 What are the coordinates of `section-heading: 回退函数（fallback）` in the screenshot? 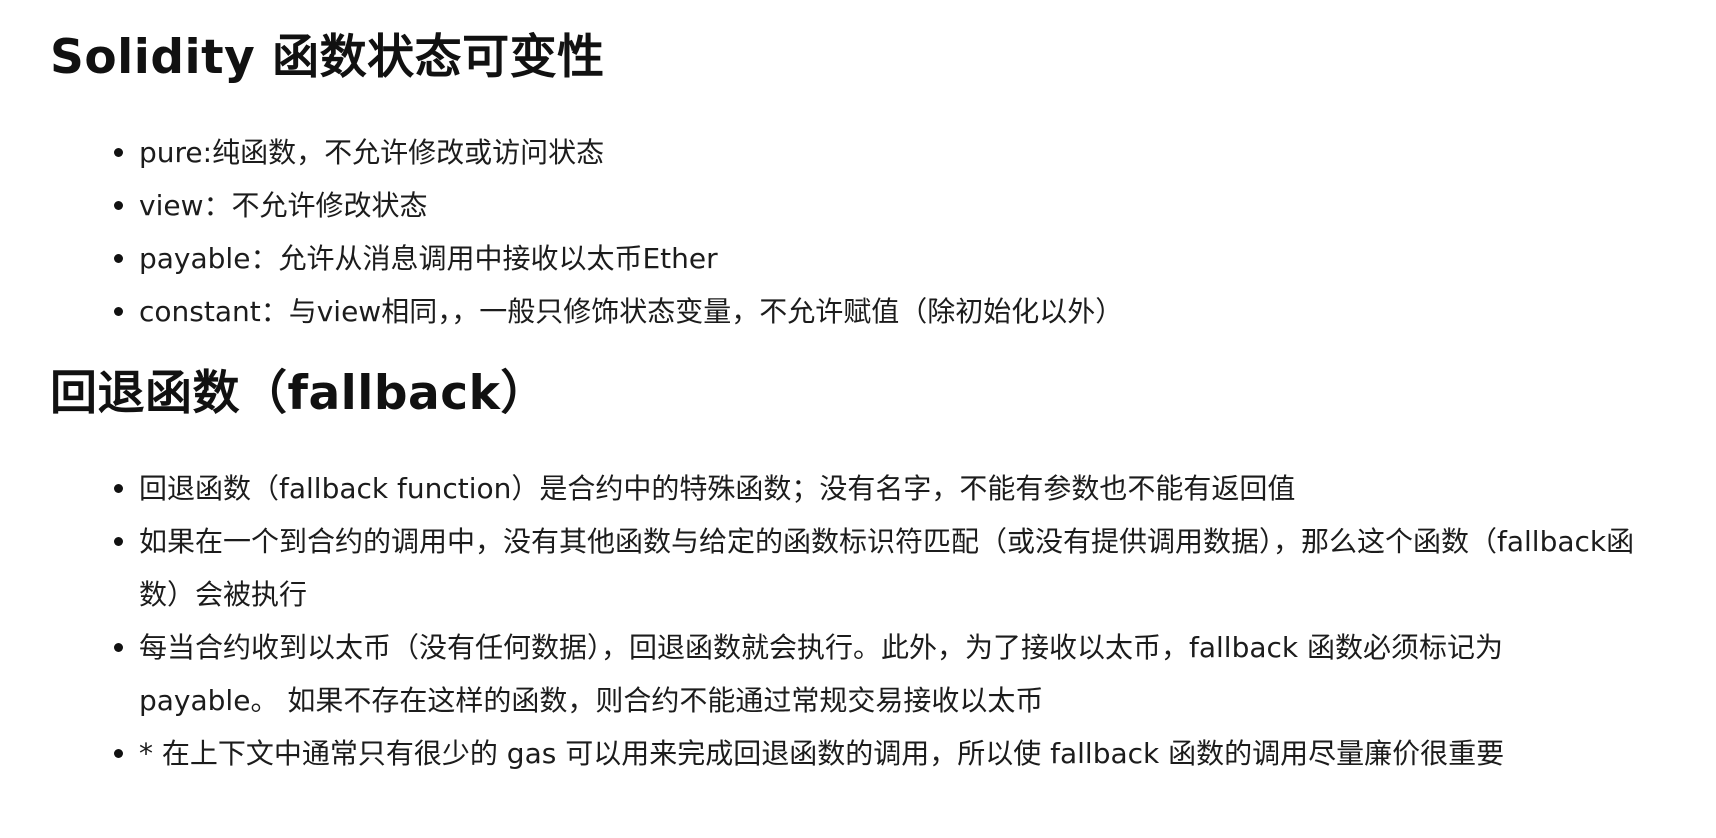 It's located at (299, 393).